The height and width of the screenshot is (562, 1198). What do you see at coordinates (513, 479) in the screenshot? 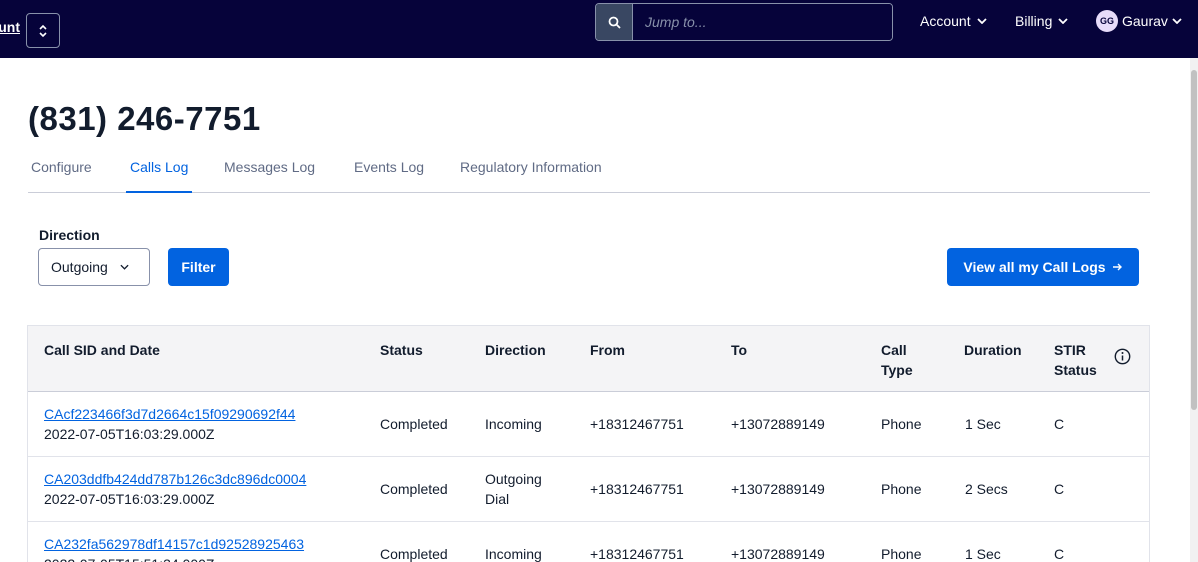
I see `call-direction-line1: Outgoing` at bounding box center [513, 479].